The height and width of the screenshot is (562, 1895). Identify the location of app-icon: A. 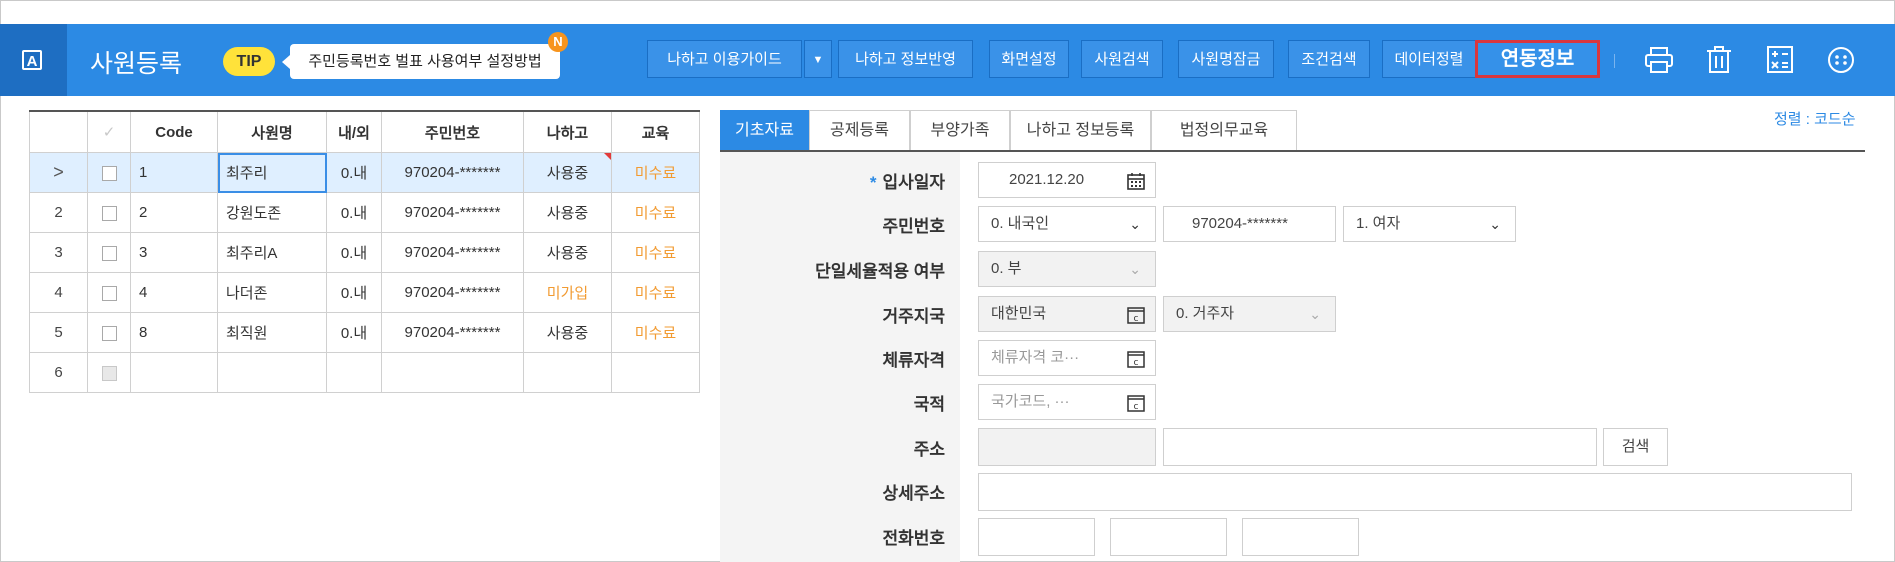
(32, 60).